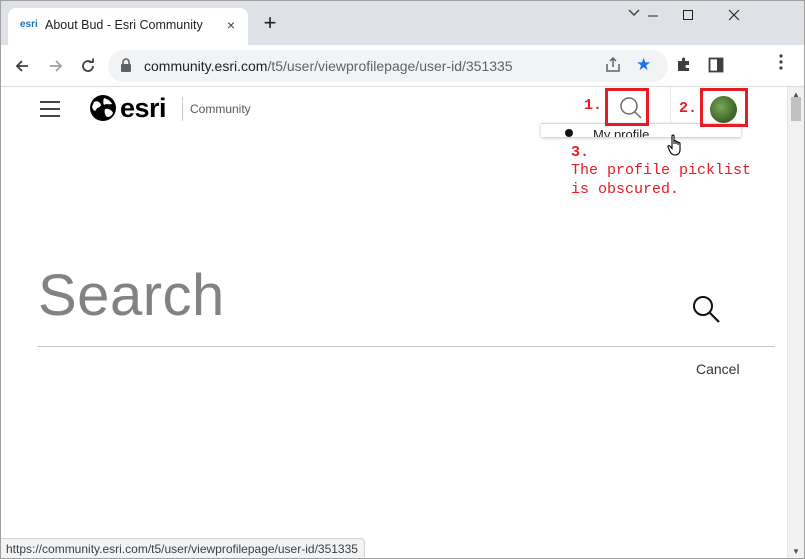 This screenshot has width=805, height=559. Describe the element at coordinates (22, 66) in the screenshot. I see `back-button` at that location.